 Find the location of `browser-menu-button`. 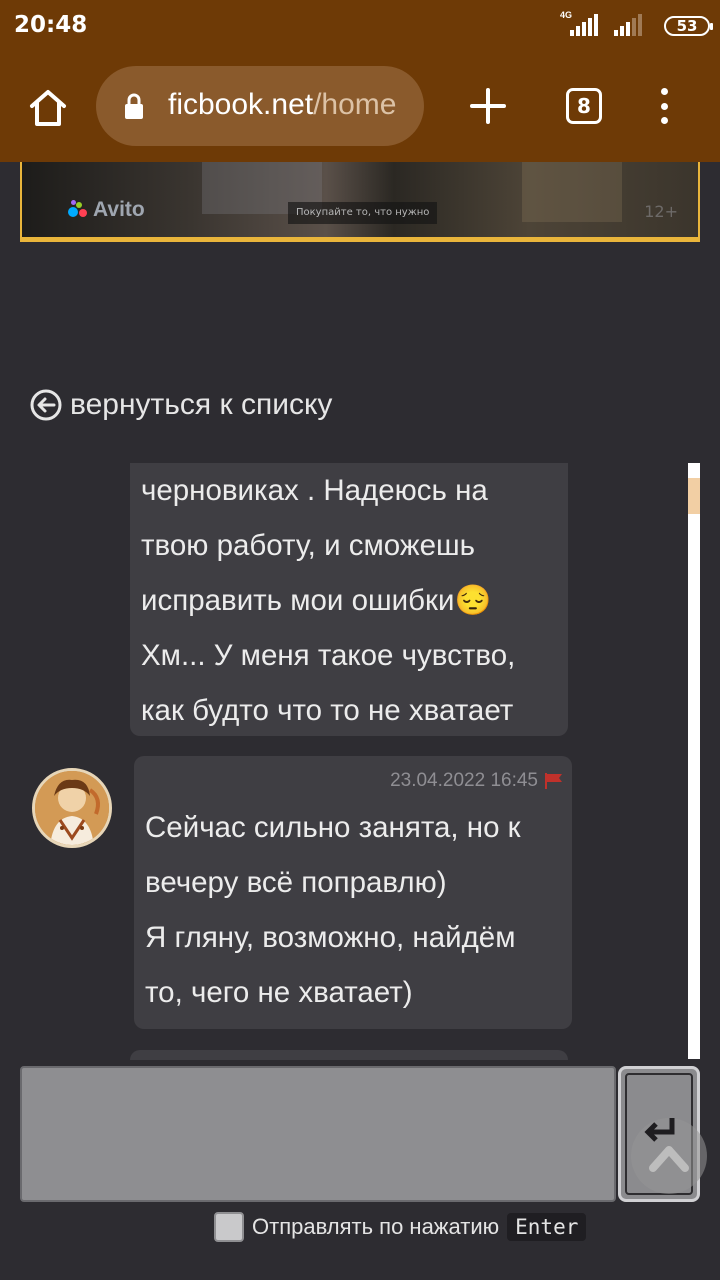

browser-menu-button is located at coordinates (664, 106).